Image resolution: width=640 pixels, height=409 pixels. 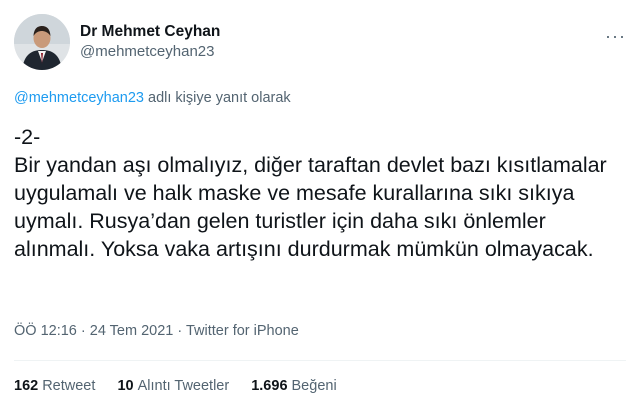 I want to click on retweets-label: Retweet, so click(x=69, y=386).